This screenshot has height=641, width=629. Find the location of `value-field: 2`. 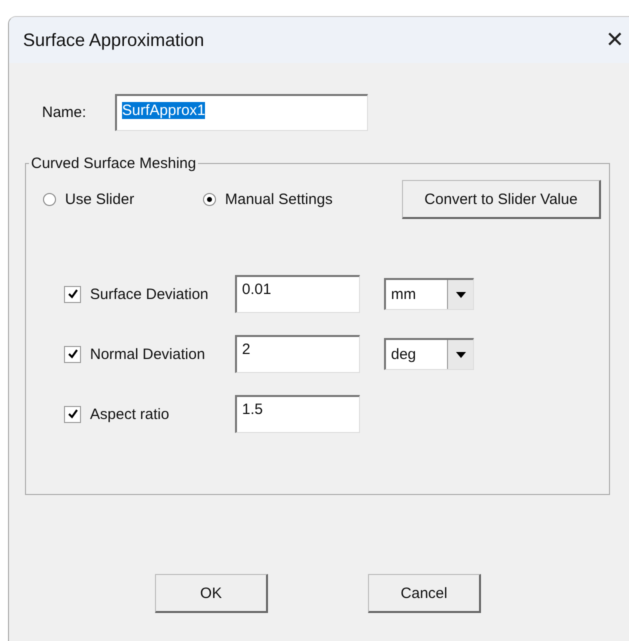

value-field: 2 is located at coordinates (297, 354).